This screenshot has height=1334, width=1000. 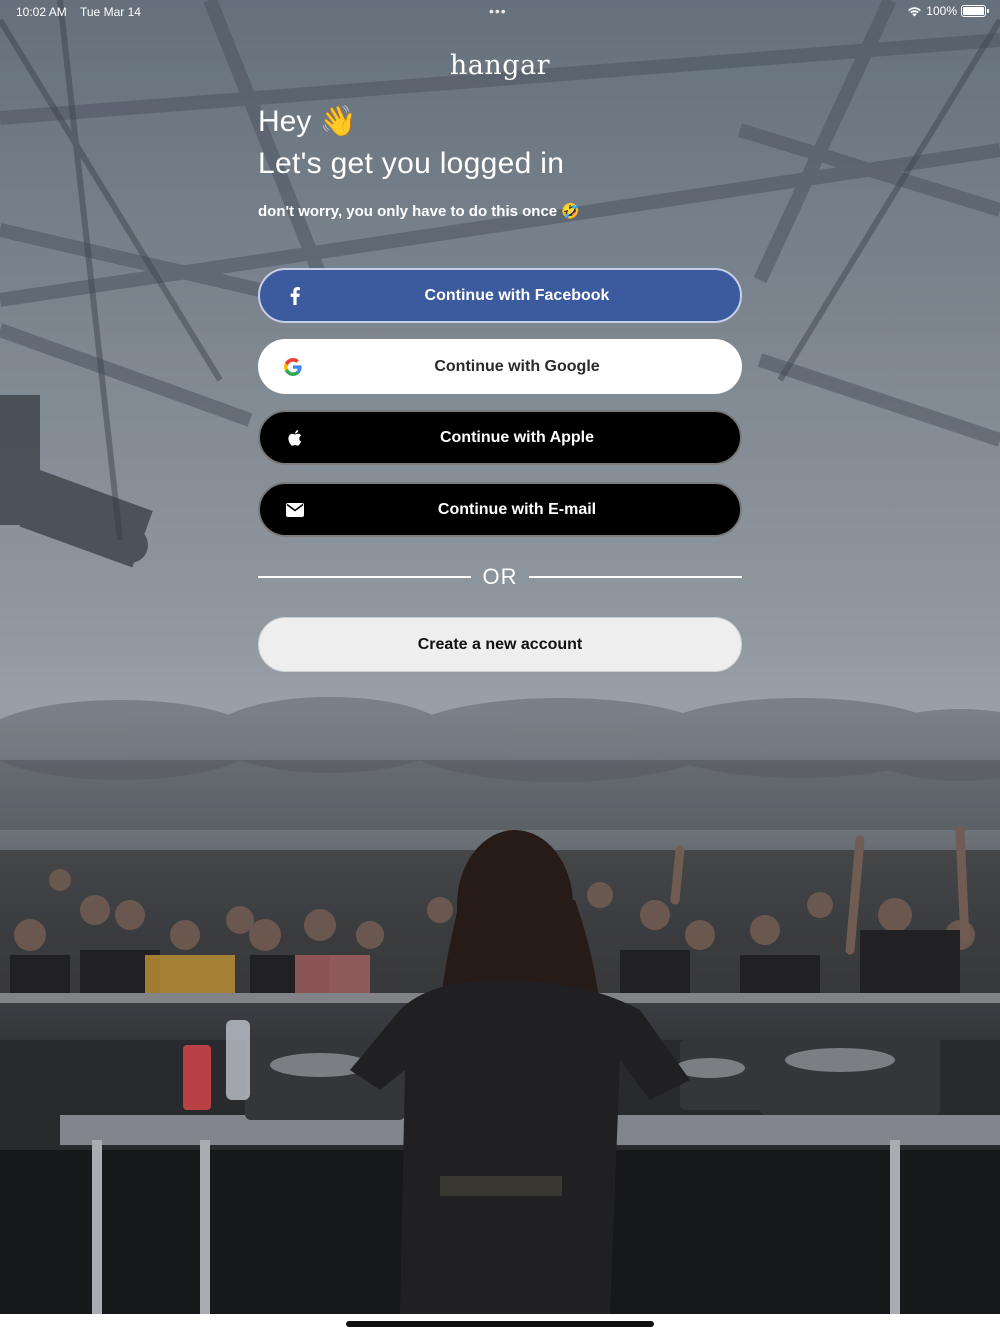 I want to click on continue-with-email-button: Continue with E-mail, so click(x=500, y=509).